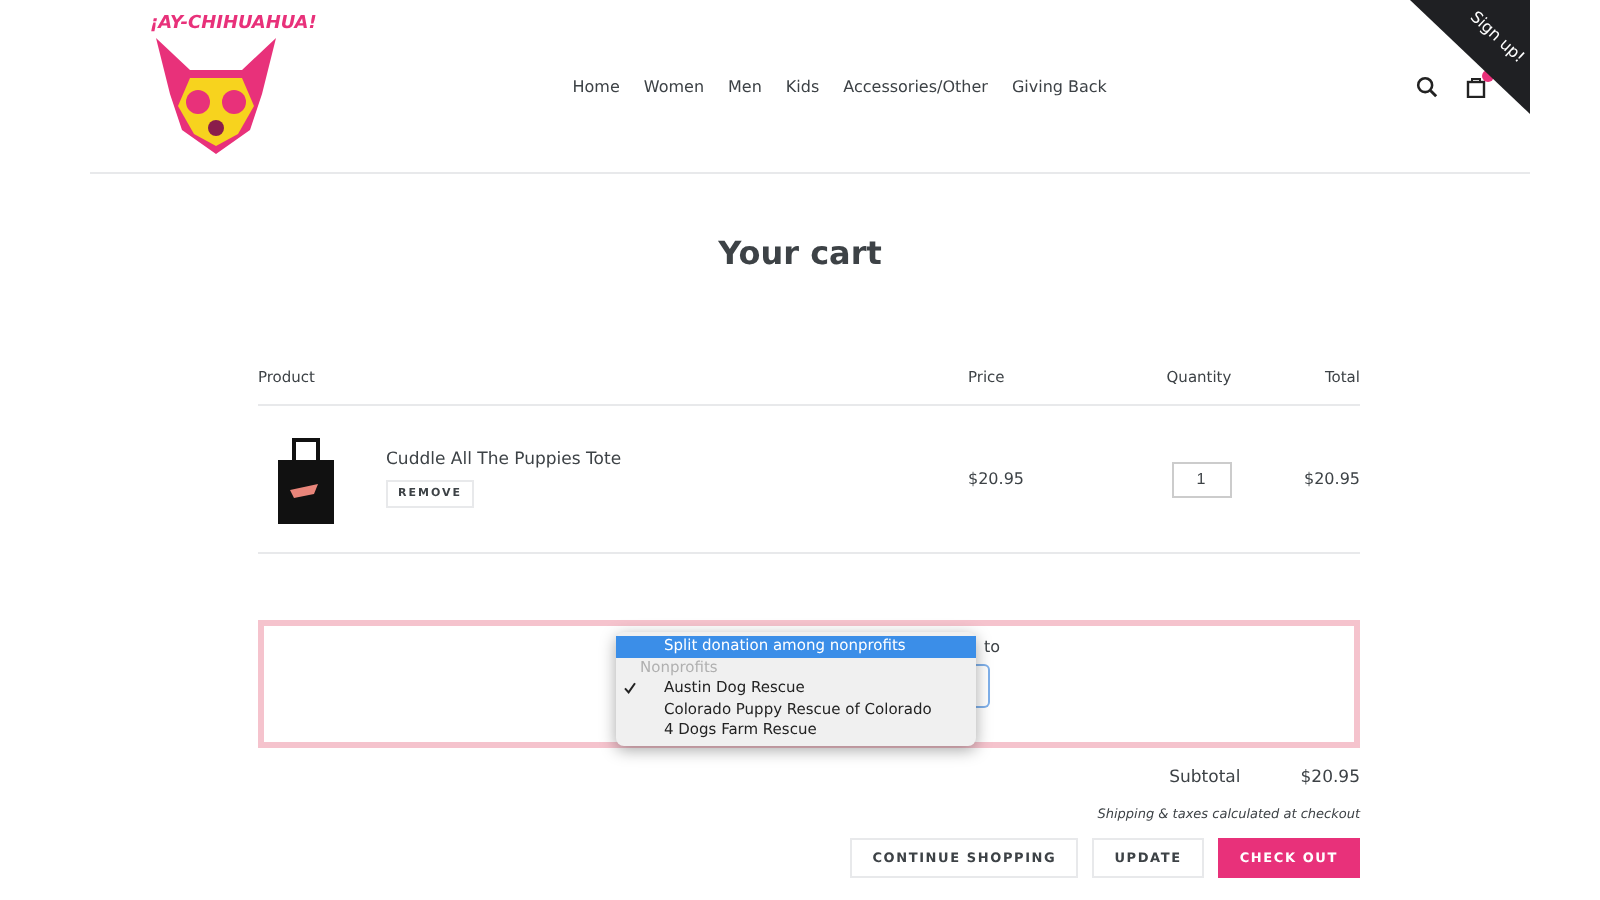 The image size is (1600, 900). I want to click on subtotal-label: Subtotal, so click(1205, 778).